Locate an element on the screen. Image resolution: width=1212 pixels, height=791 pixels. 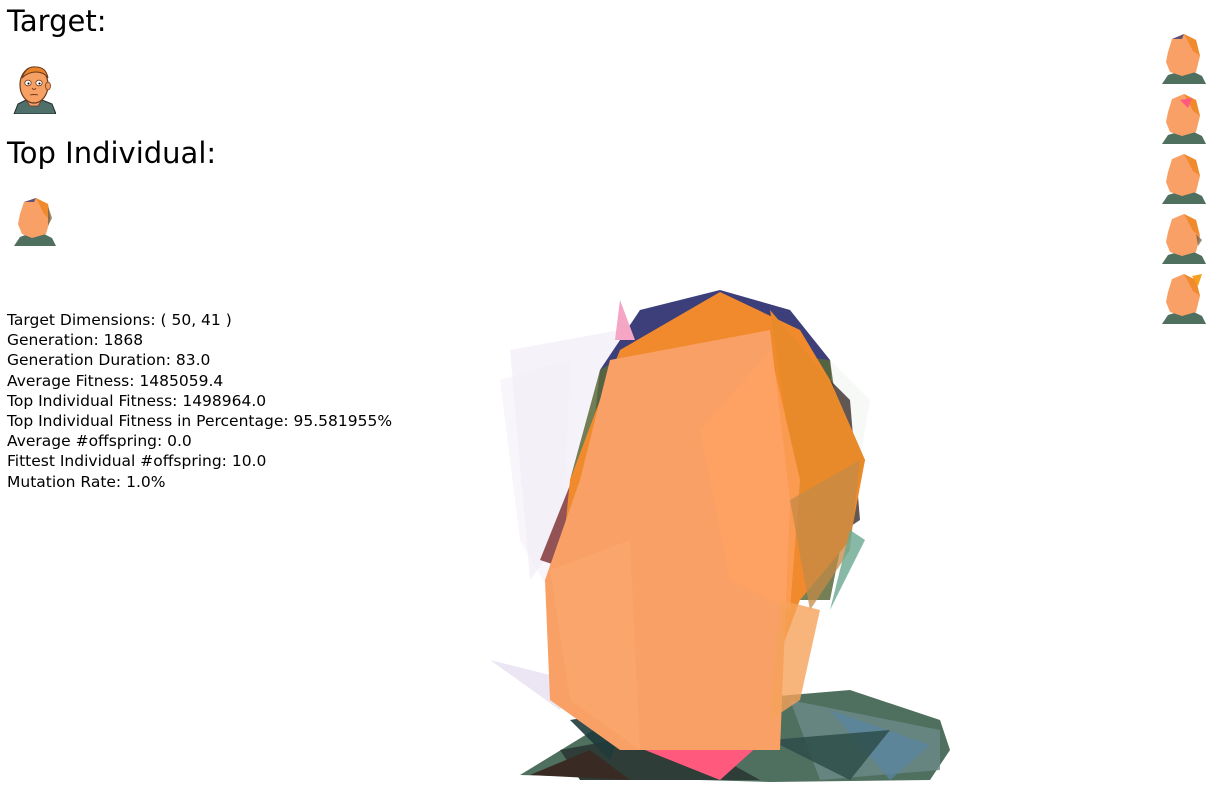
stat-average-offspring: Average #offspring: 0.0 is located at coordinates (99, 441).